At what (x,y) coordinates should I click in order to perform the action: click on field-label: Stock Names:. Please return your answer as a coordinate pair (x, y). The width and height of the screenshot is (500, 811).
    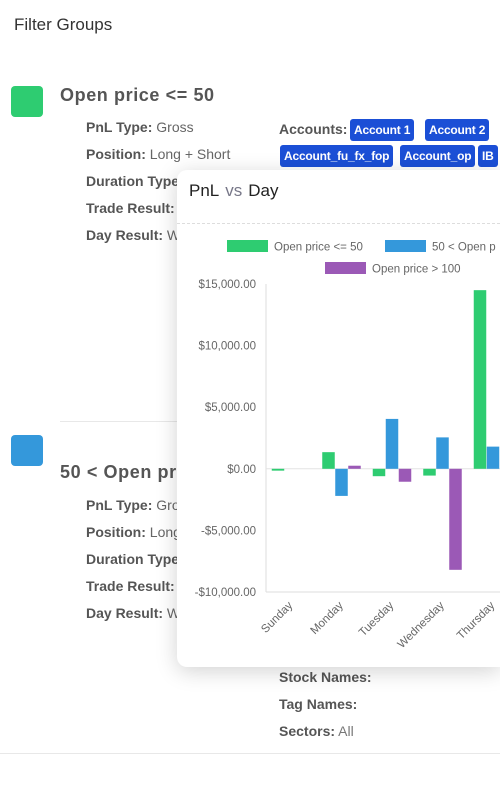
    Looking at the image, I should click on (325, 677).